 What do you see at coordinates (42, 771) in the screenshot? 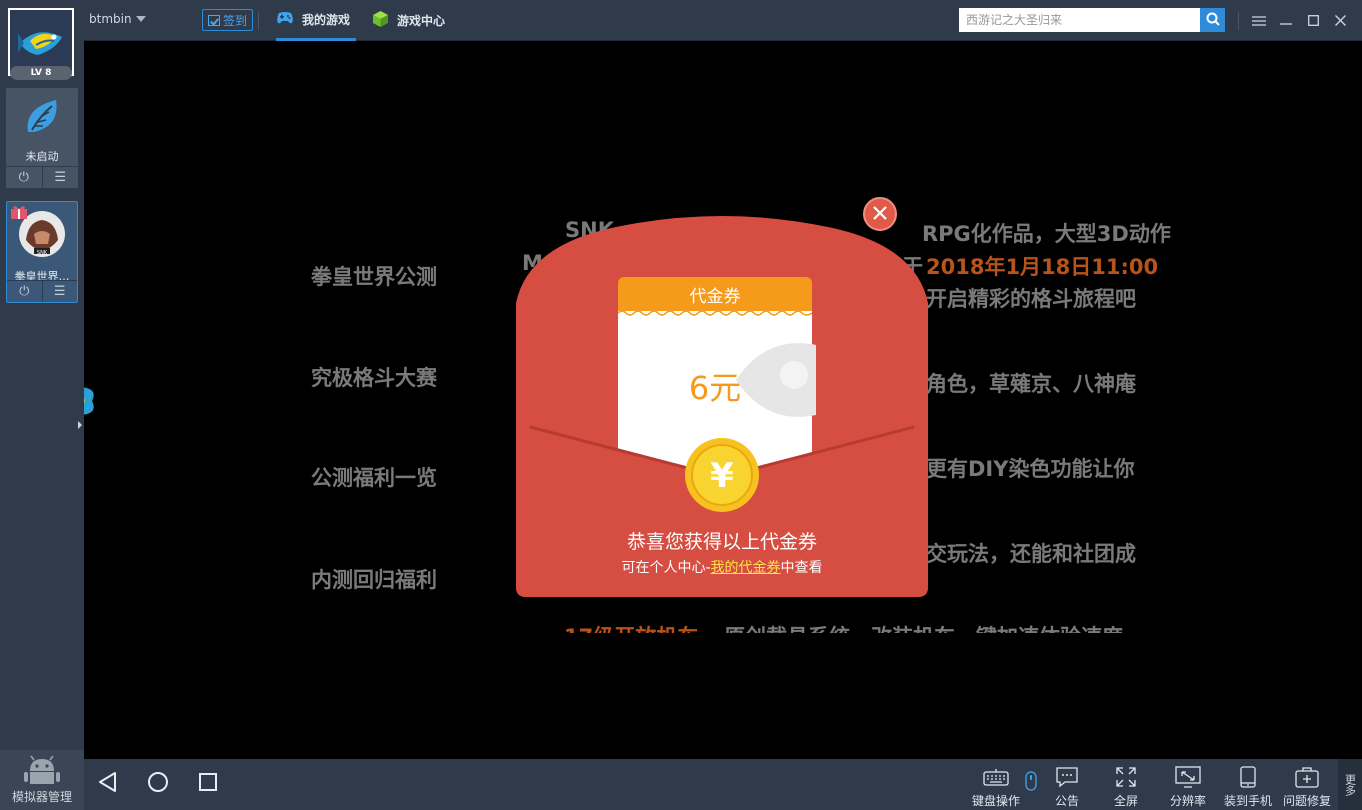
I see `android-icon` at bounding box center [42, 771].